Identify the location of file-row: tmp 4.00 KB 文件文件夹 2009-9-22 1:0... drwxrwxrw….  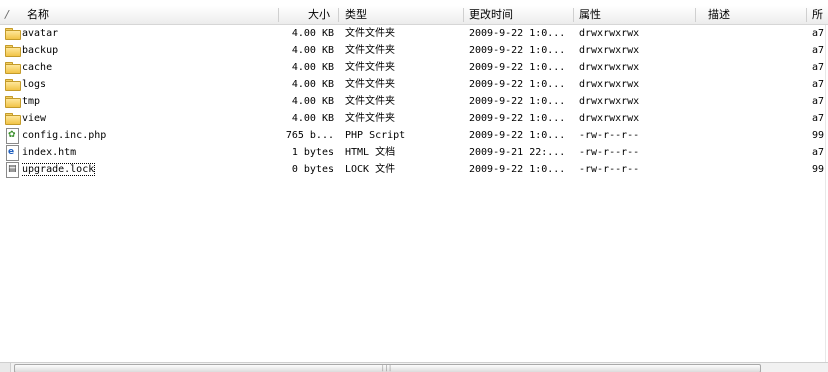
(414, 101).